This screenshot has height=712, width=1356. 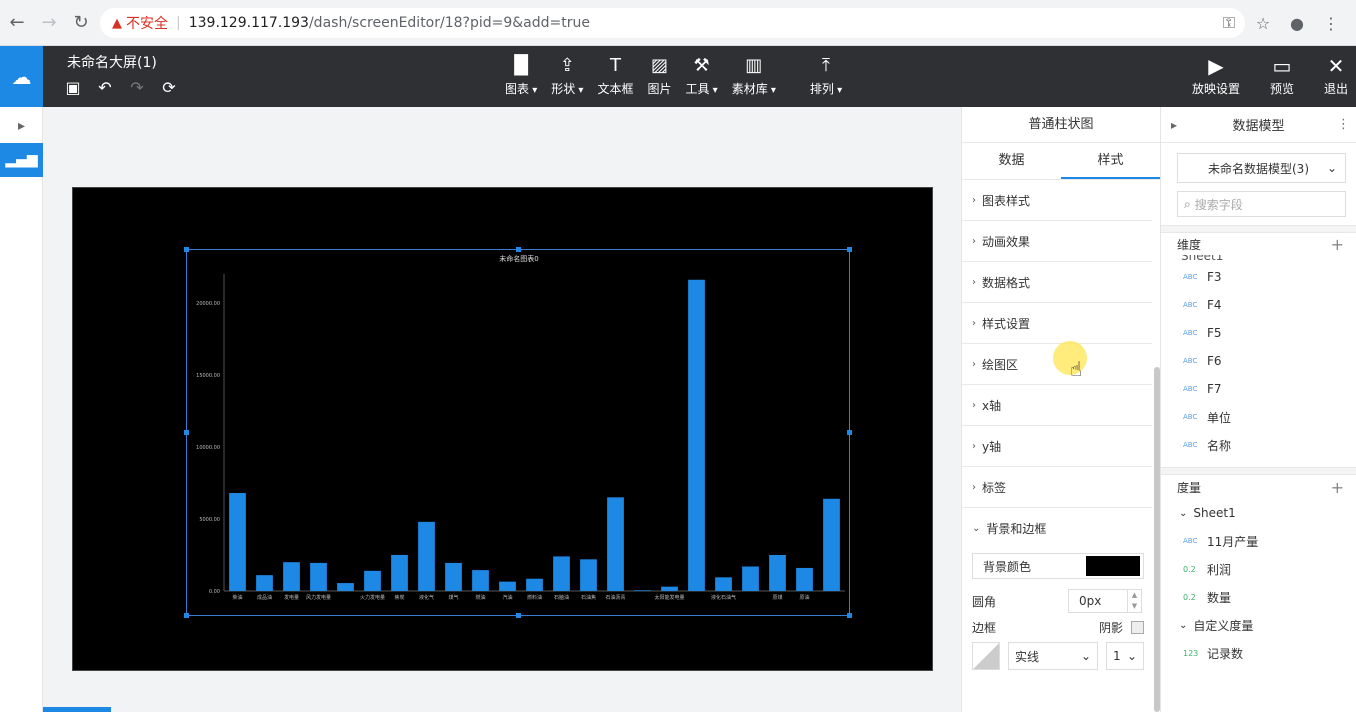 What do you see at coordinates (1057, 241) in the screenshot?
I see `section-1: › 动画效果` at bounding box center [1057, 241].